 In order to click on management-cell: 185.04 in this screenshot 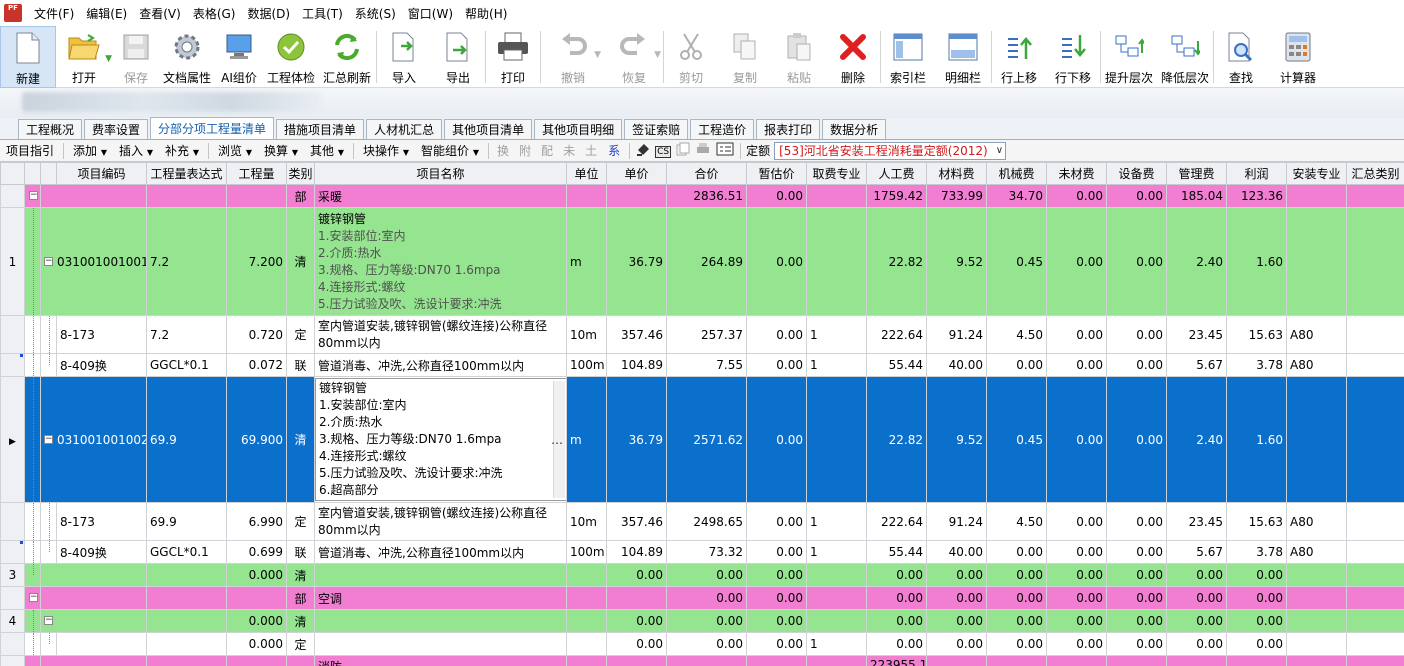, I will do `click(1196, 196)`.